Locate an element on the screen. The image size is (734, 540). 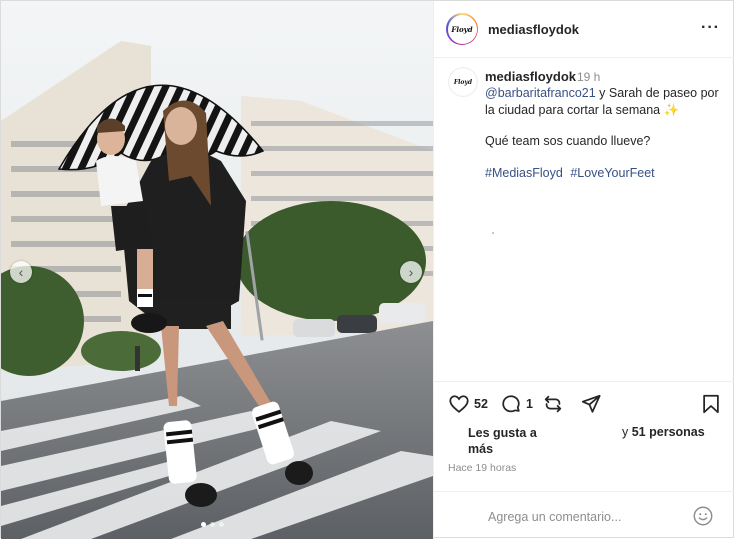
send-icon is located at coordinates (591, 403).